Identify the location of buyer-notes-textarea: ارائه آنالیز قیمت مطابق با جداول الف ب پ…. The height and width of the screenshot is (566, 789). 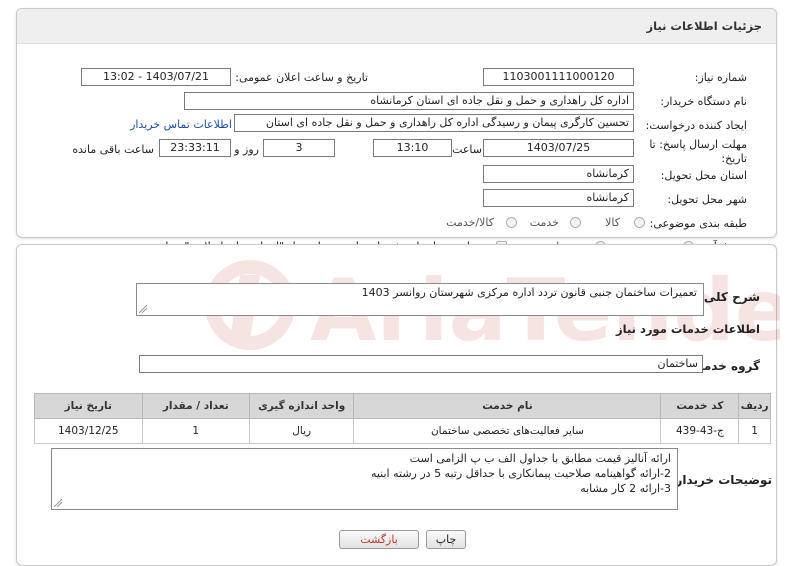
(364, 479).